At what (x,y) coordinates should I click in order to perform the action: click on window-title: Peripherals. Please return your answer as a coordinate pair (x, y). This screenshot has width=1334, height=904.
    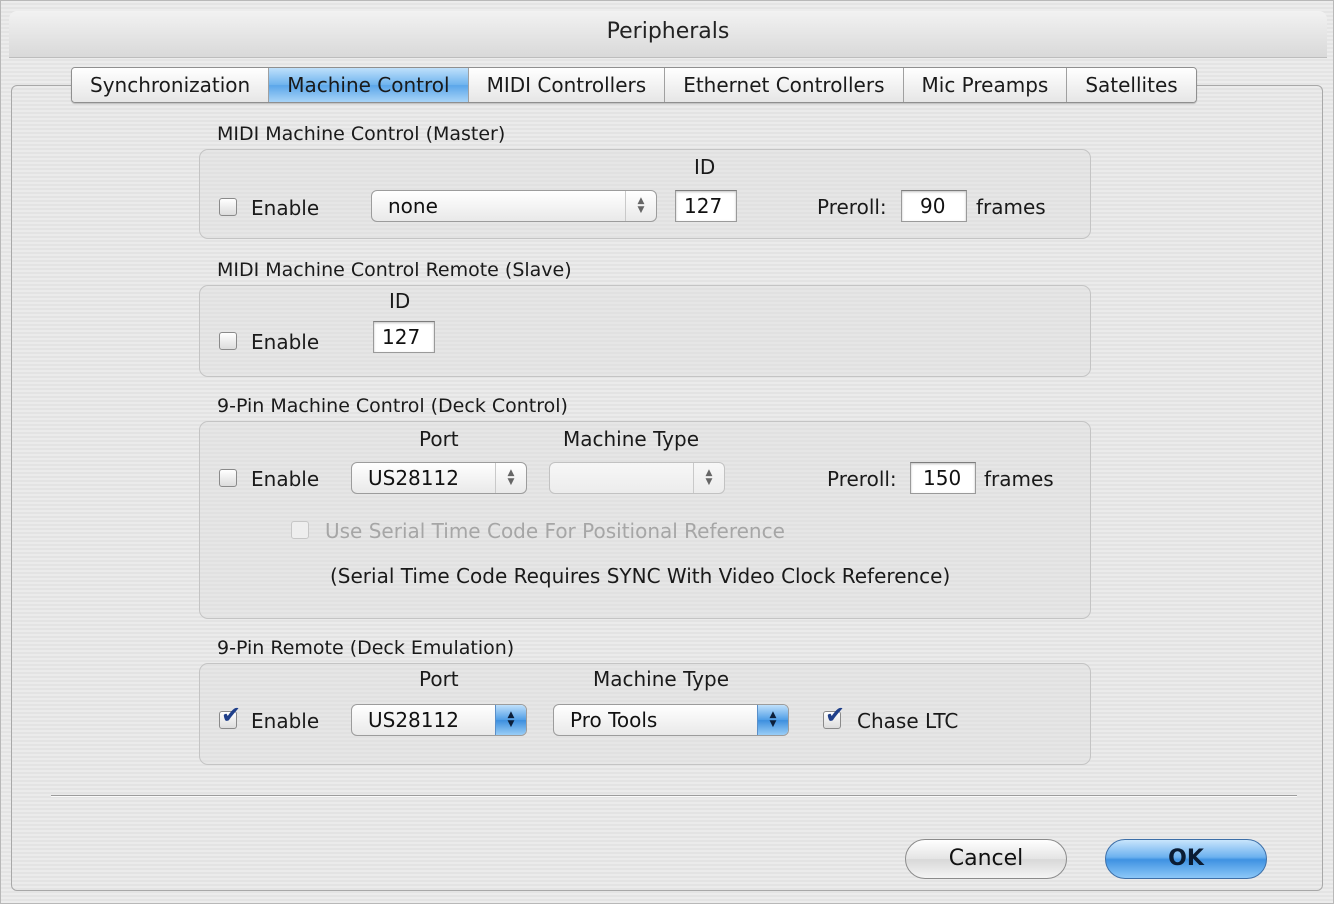
    Looking at the image, I should click on (668, 31).